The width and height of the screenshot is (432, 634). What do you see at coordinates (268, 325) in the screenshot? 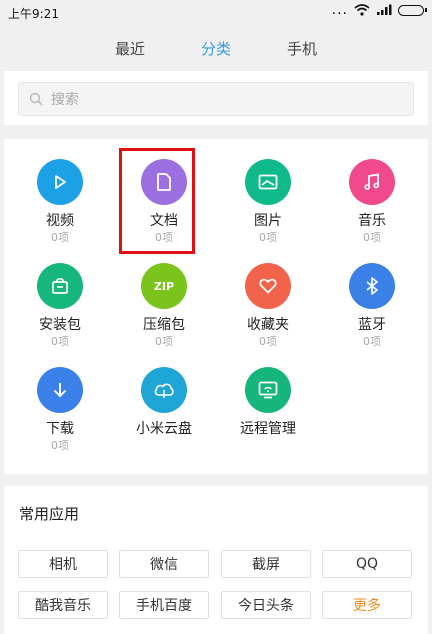
I see `category-name: 收藏夹` at bounding box center [268, 325].